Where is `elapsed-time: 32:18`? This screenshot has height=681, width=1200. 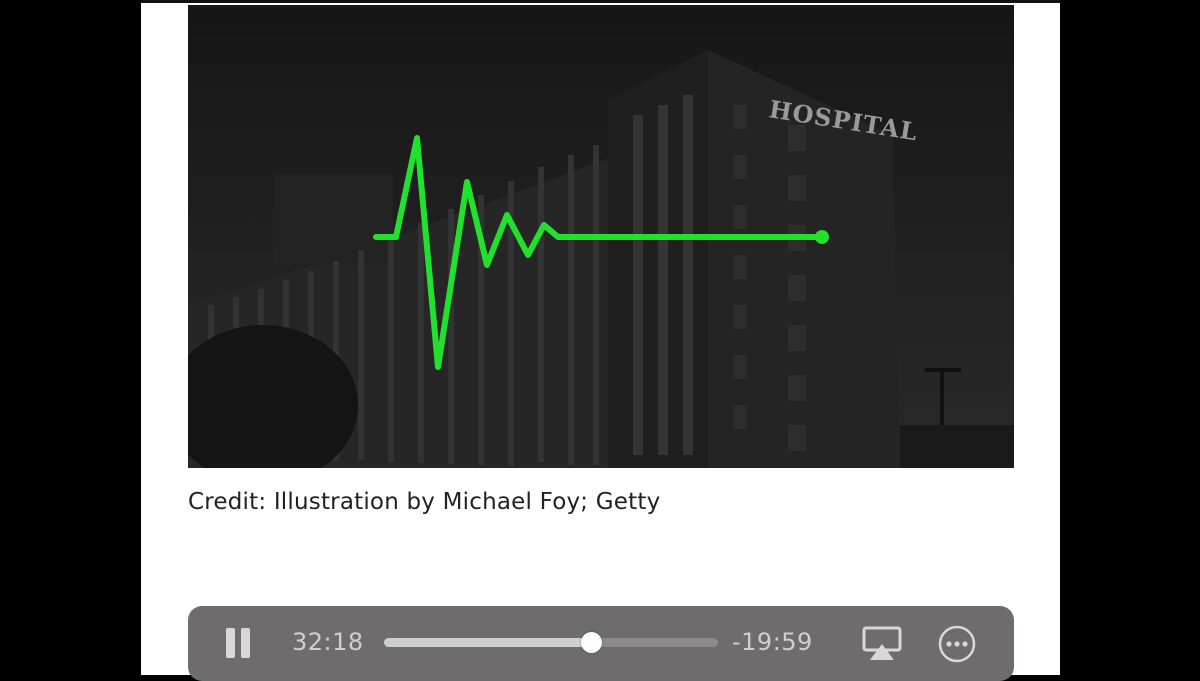
elapsed-time: 32:18 is located at coordinates (328, 642).